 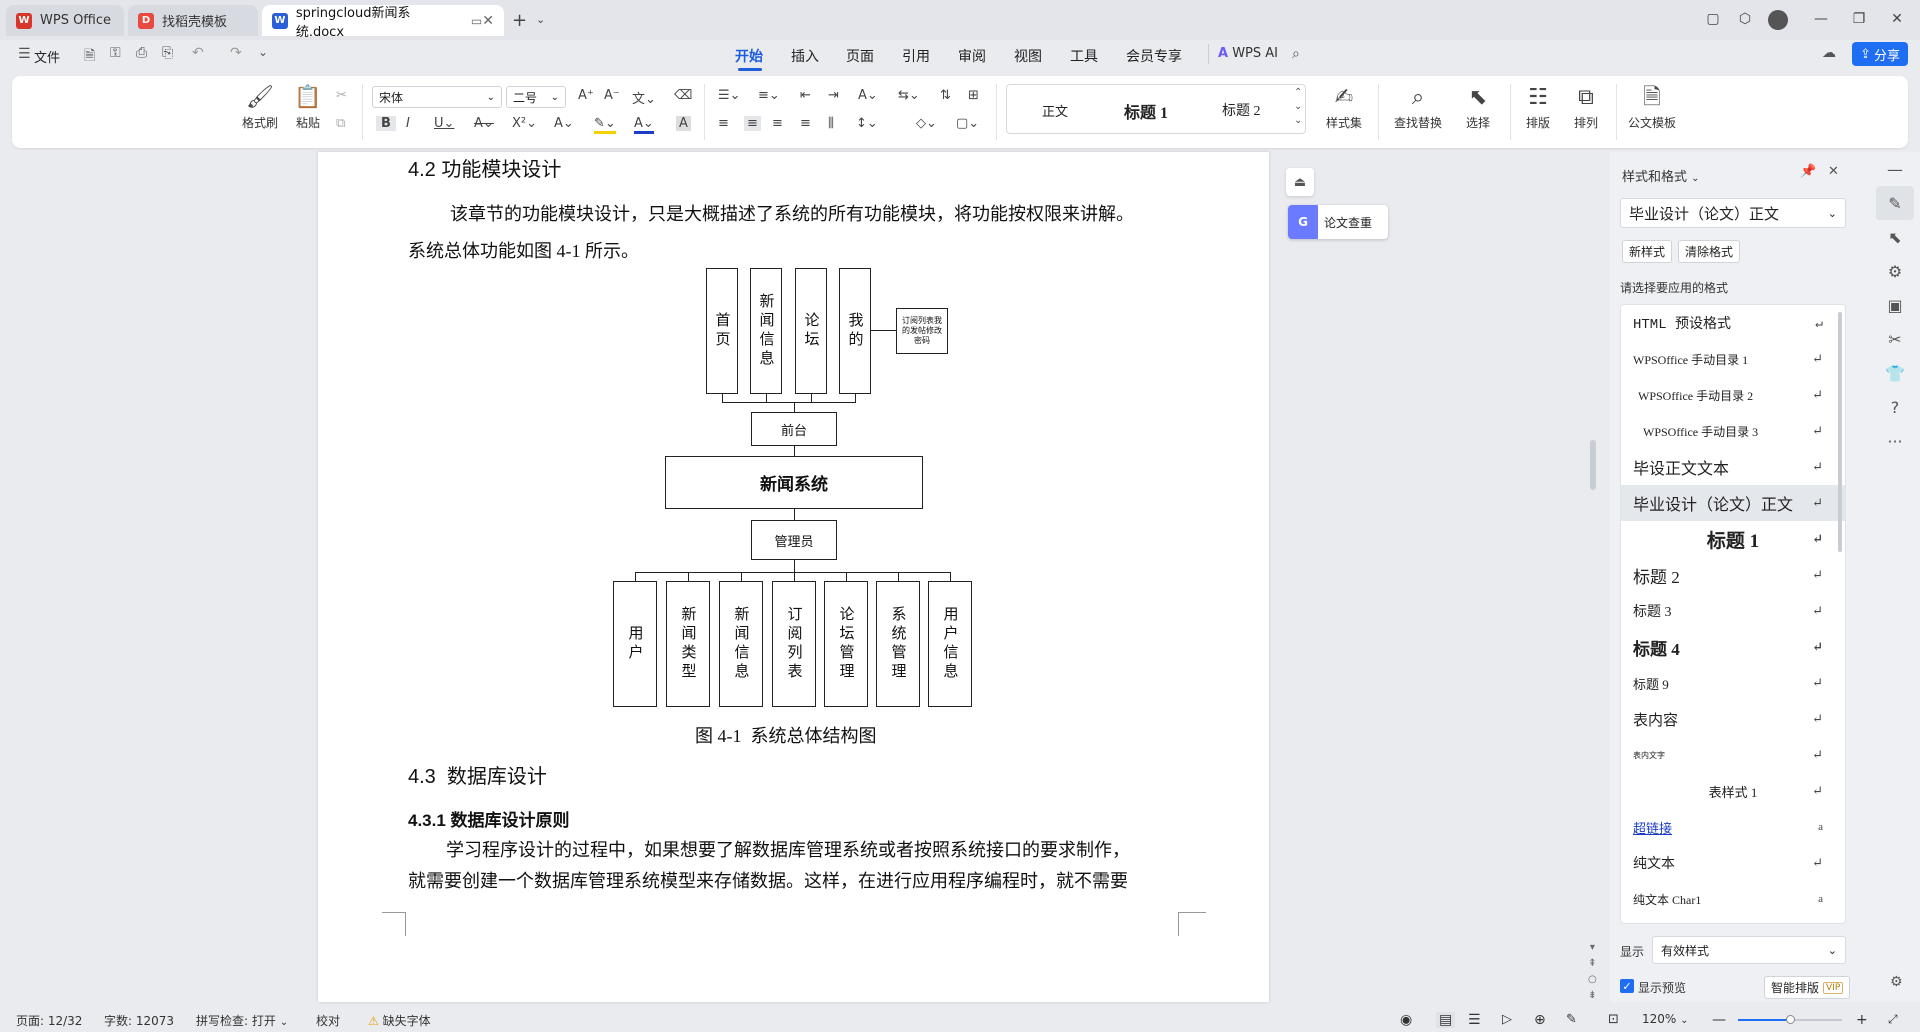 What do you see at coordinates (476, 21) in the screenshot?
I see `window-icon: ▭` at bounding box center [476, 21].